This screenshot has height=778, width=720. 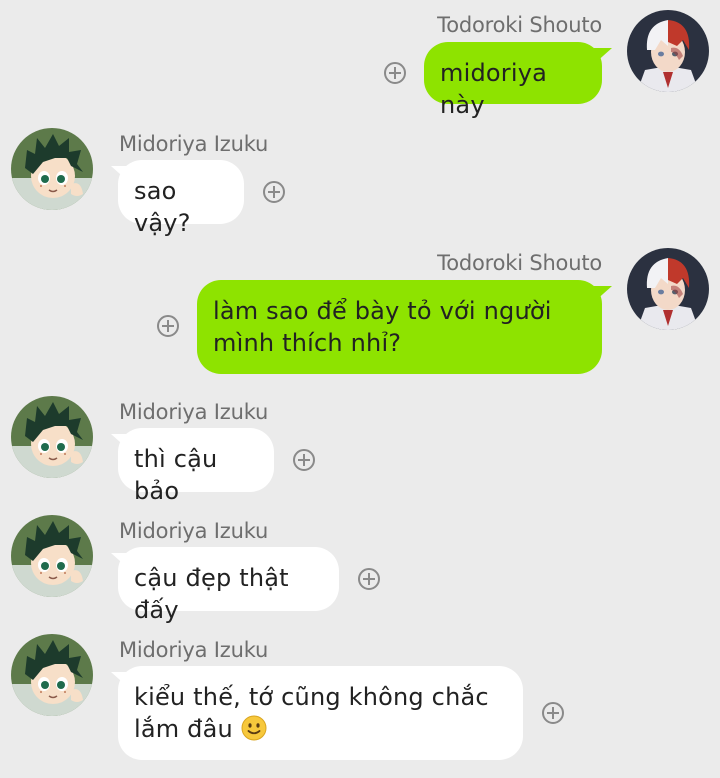 What do you see at coordinates (196, 466) in the screenshot?
I see `message-bubble: thì cậu bảo` at bounding box center [196, 466].